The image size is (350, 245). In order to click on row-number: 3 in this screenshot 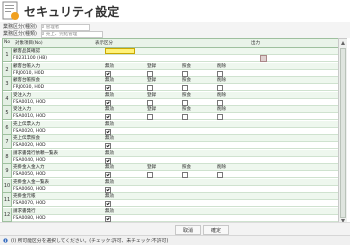, I will do `click(7, 84)`.